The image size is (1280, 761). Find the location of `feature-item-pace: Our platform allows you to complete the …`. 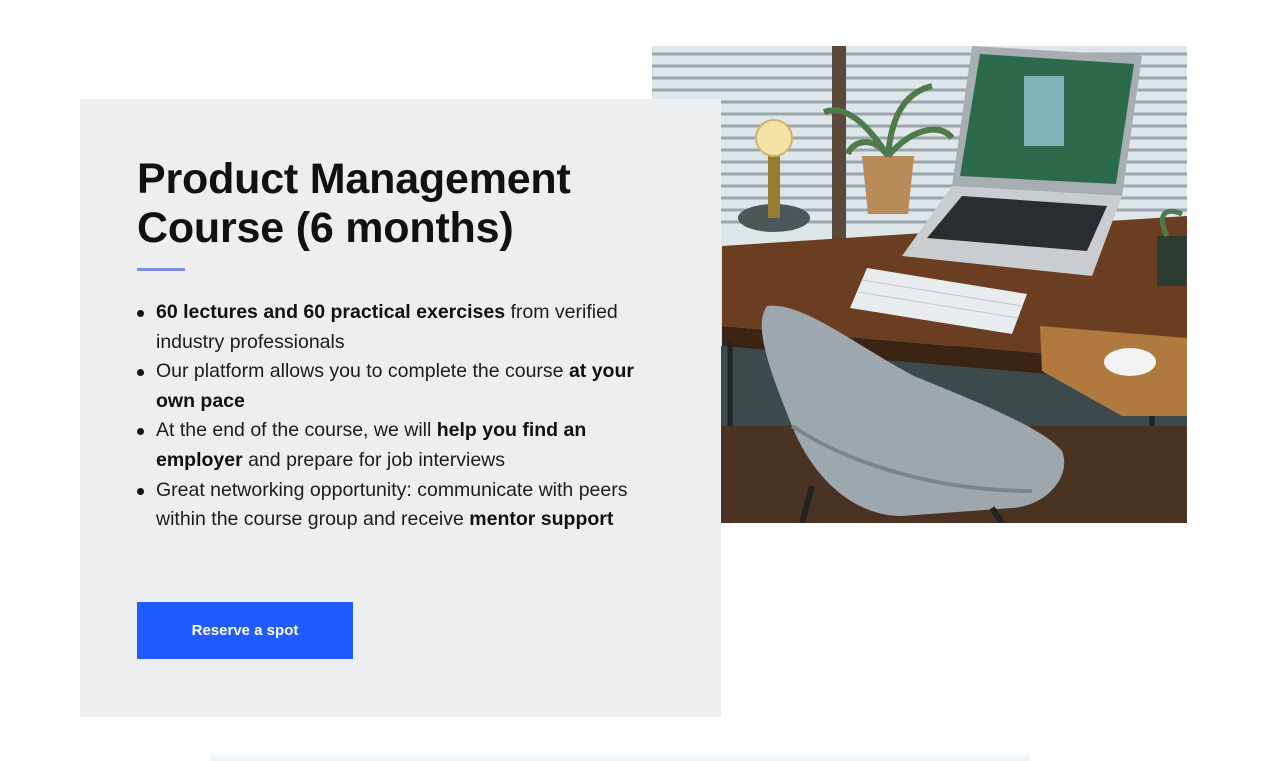

feature-item-pace: Our platform allows you to complete the … is located at coordinates (396, 386).